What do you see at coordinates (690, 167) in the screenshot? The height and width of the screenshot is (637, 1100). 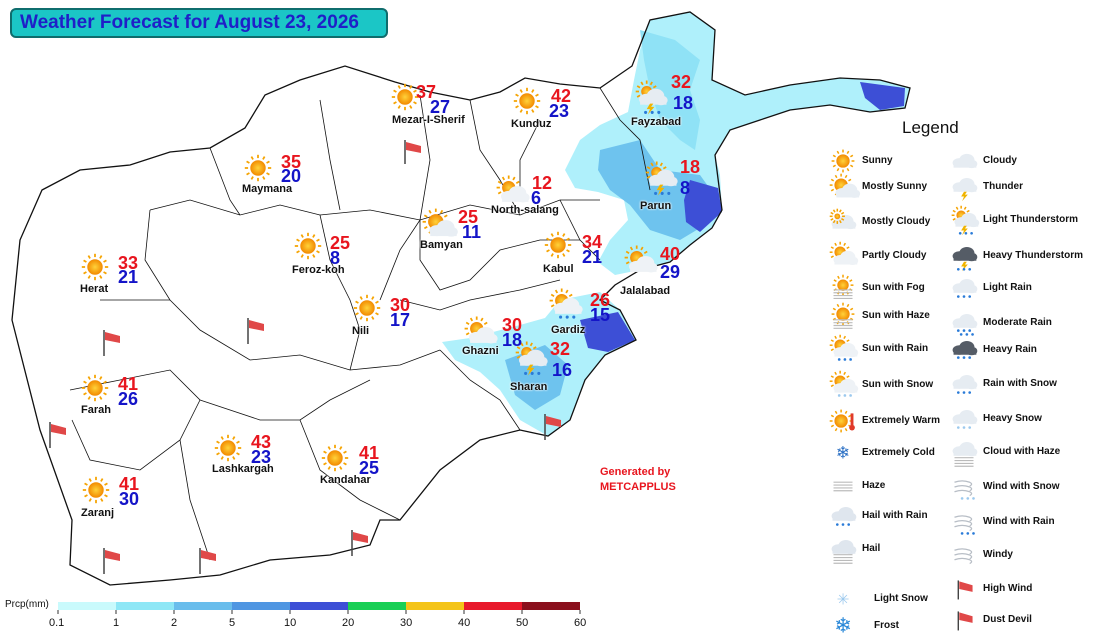 I see `max-temp: 18` at bounding box center [690, 167].